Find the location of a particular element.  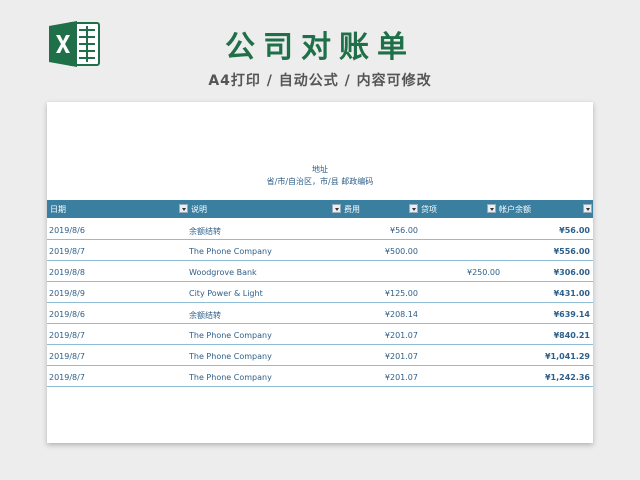

cell-description: City Power & Light is located at coordinates (226, 293).